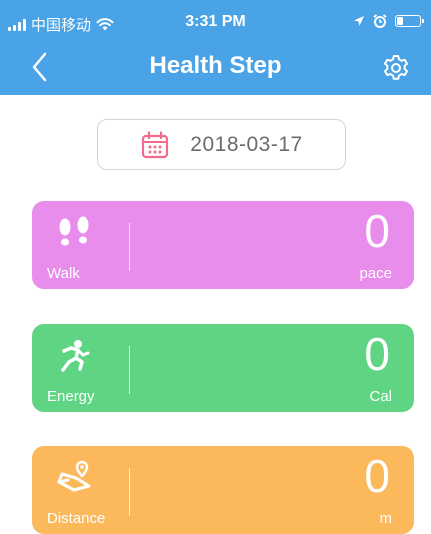 The width and height of the screenshot is (431, 534). Describe the element at coordinates (223, 245) in the screenshot. I see `walk-card: Walk 0 pace` at that location.